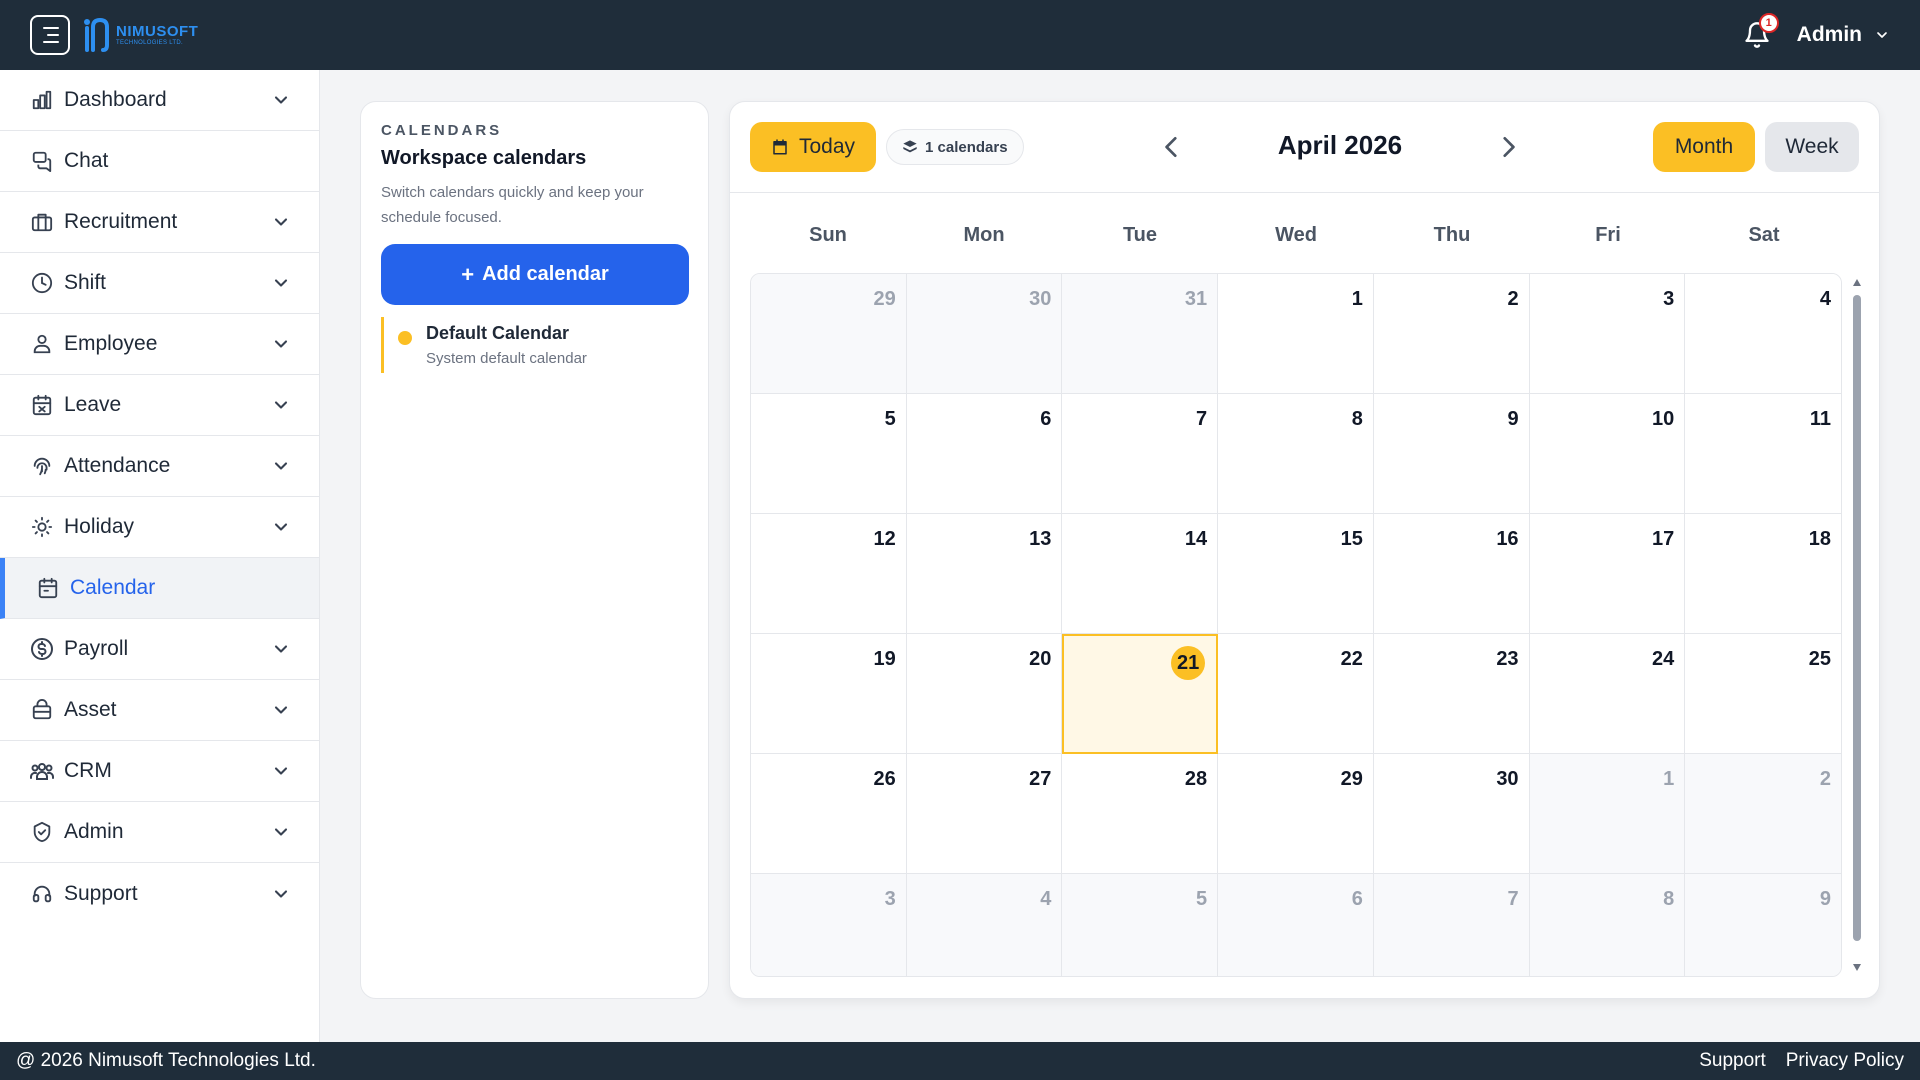  Describe the element at coordinates (1140, 334) in the screenshot. I see `day-cell: 31` at that location.